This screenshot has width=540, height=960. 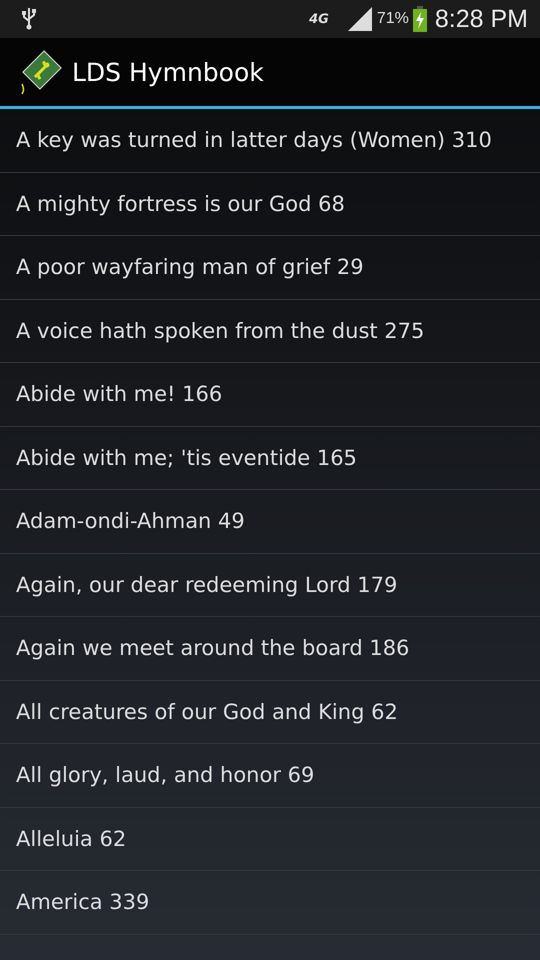 I want to click on hymn-item: Abide with me; 'tis eventide 165, so click(x=270, y=458).